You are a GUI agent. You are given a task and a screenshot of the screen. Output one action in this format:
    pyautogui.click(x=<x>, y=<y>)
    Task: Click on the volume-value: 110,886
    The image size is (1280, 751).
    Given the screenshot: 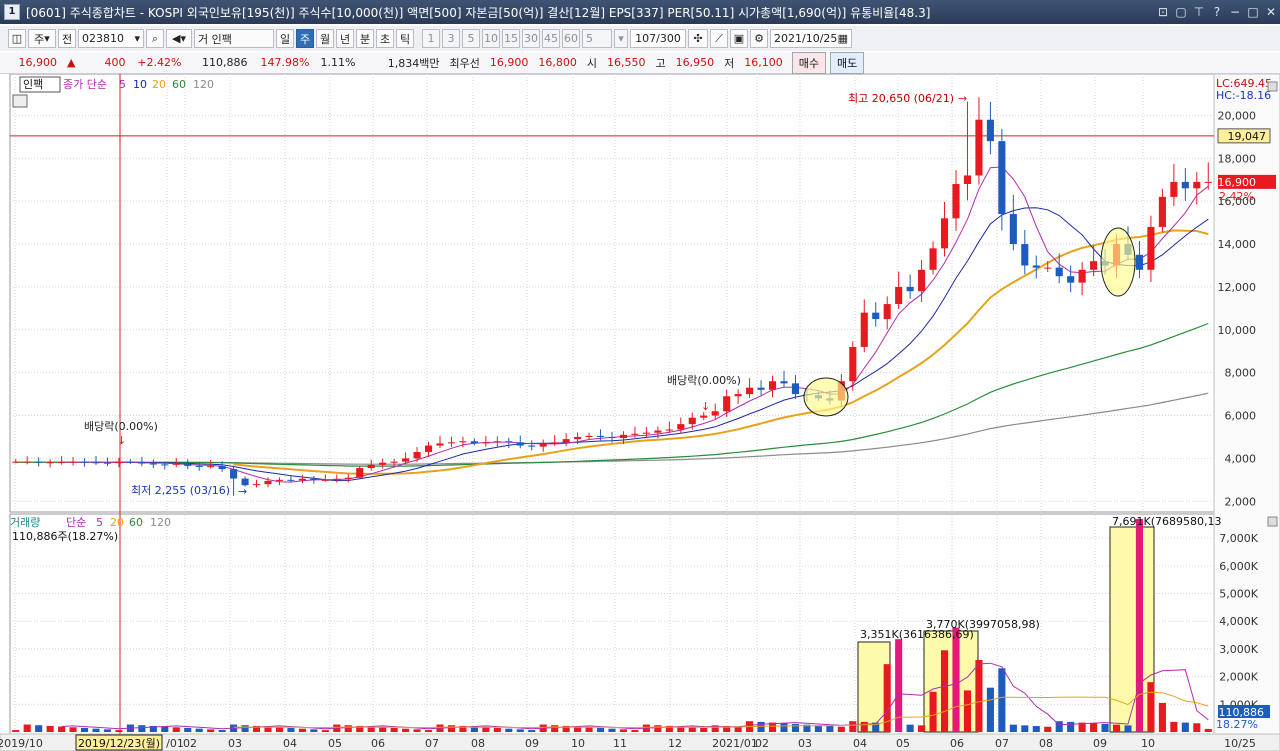 What is the action you would take?
    pyautogui.click(x=224, y=62)
    